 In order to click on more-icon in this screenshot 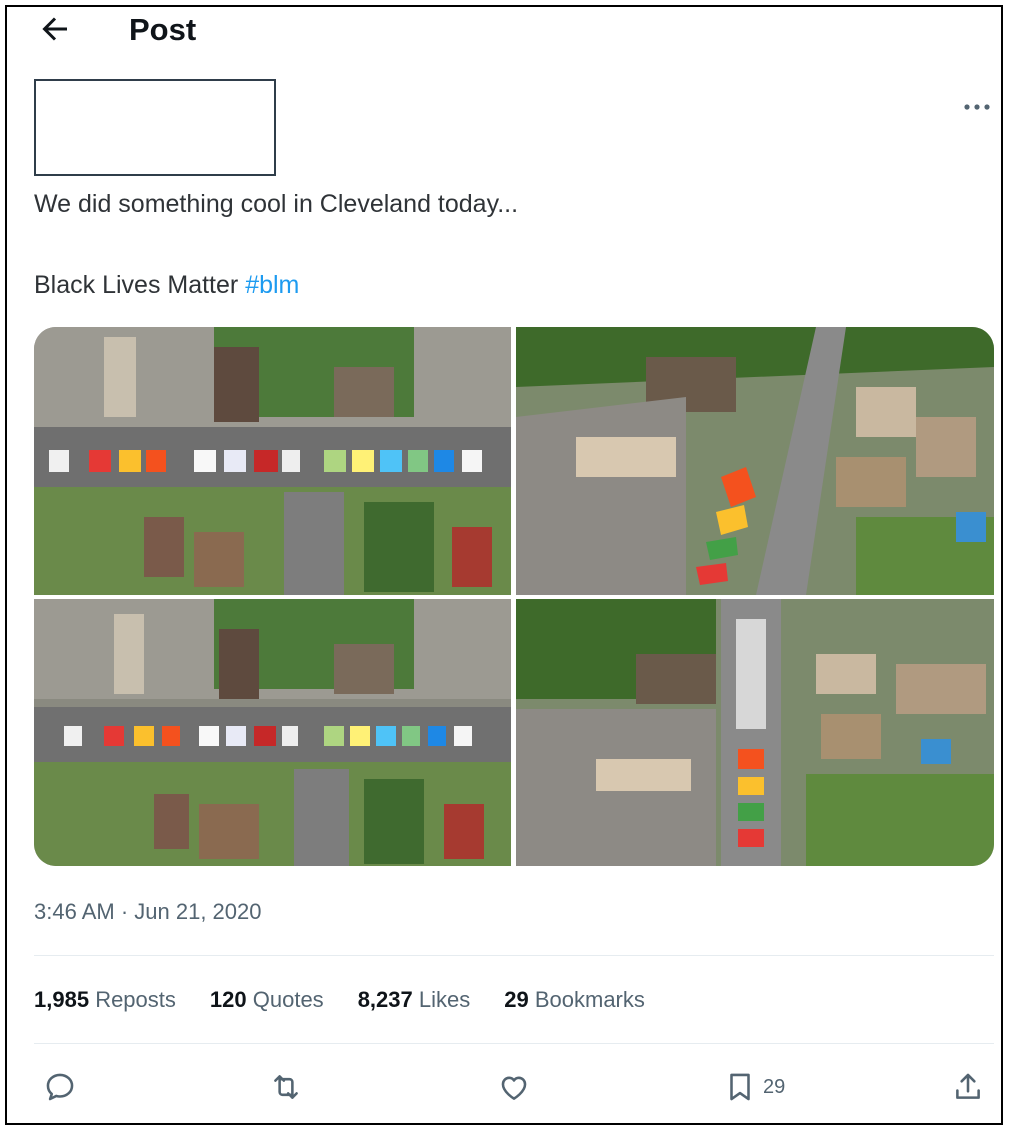, I will do `click(977, 107)`.